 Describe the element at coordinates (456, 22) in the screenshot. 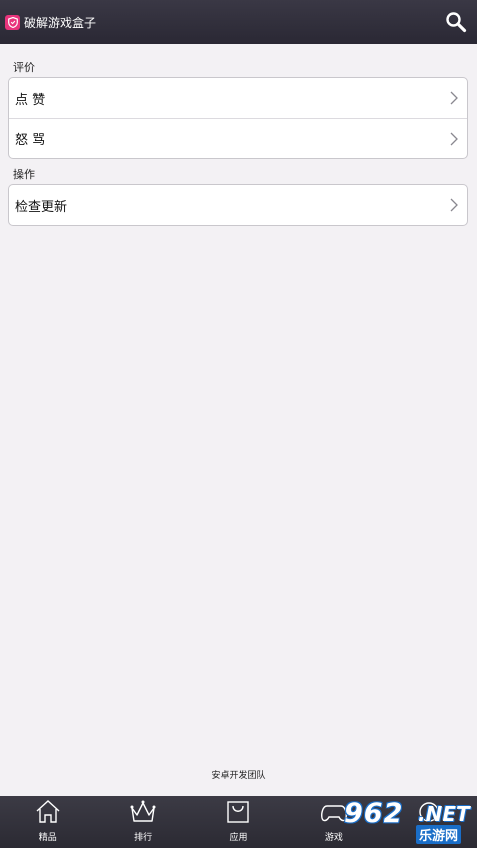

I see `search-icon` at that location.